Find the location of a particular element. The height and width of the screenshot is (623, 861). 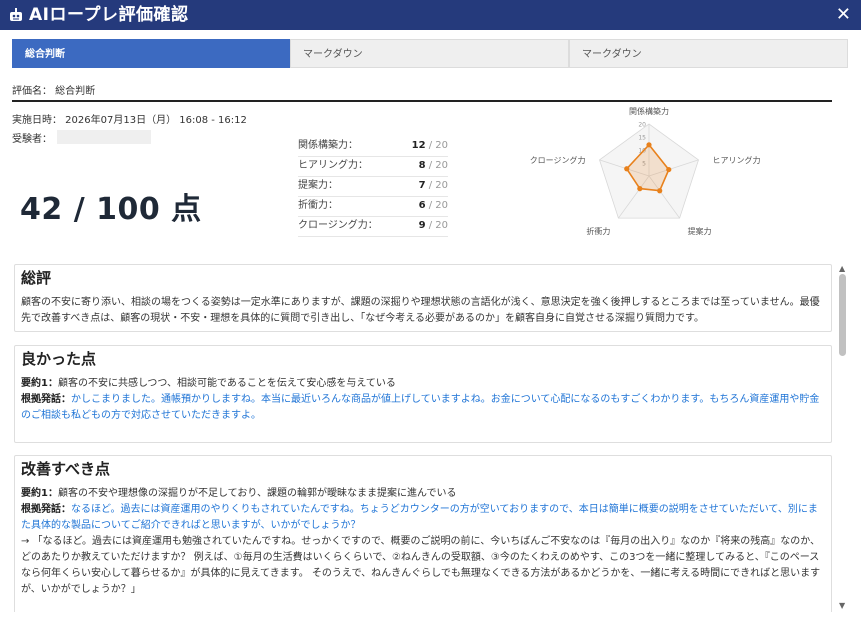

examinee-label: 受験者： is located at coordinates (32, 139).